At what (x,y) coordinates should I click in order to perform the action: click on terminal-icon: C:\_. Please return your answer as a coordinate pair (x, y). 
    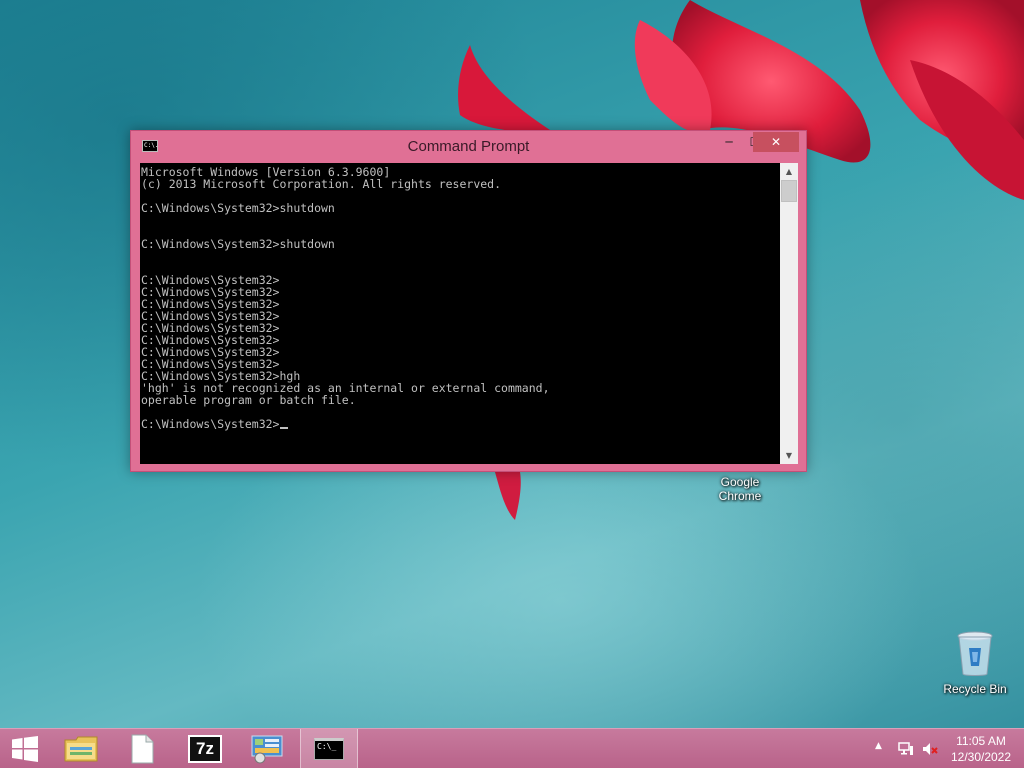
    Looking at the image, I should click on (329, 749).